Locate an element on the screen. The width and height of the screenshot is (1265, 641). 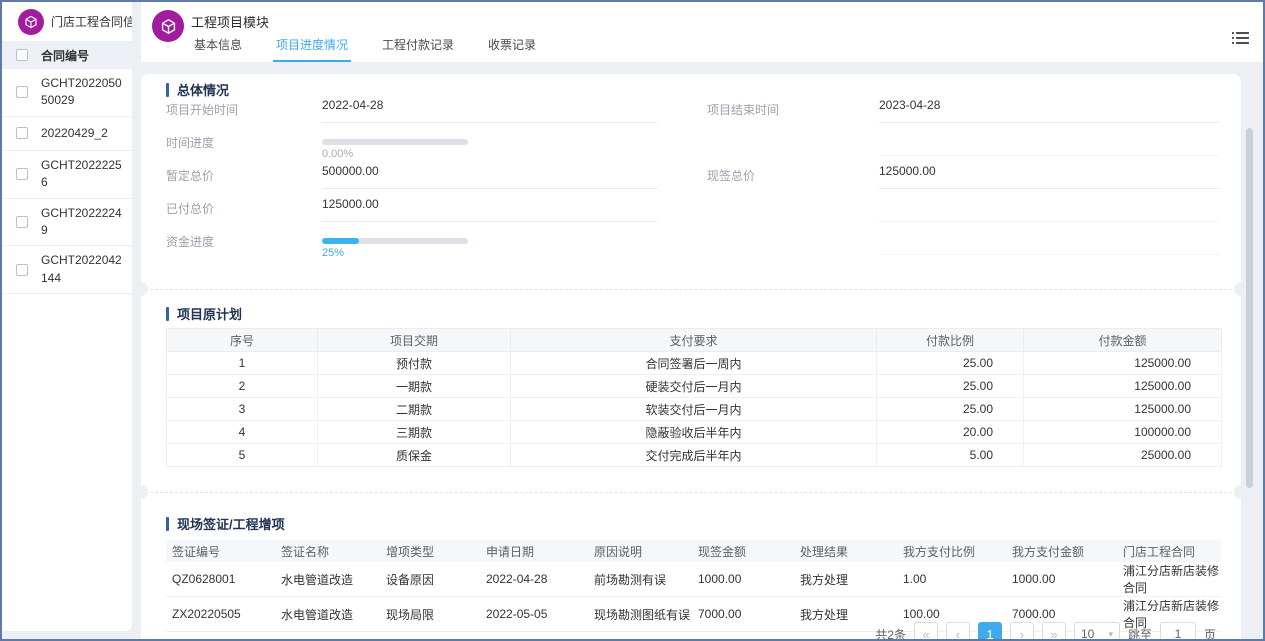
table-row: 5 质保金 交付完成后半年内 5.00 25000.00 is located at coordinates (694, 455).